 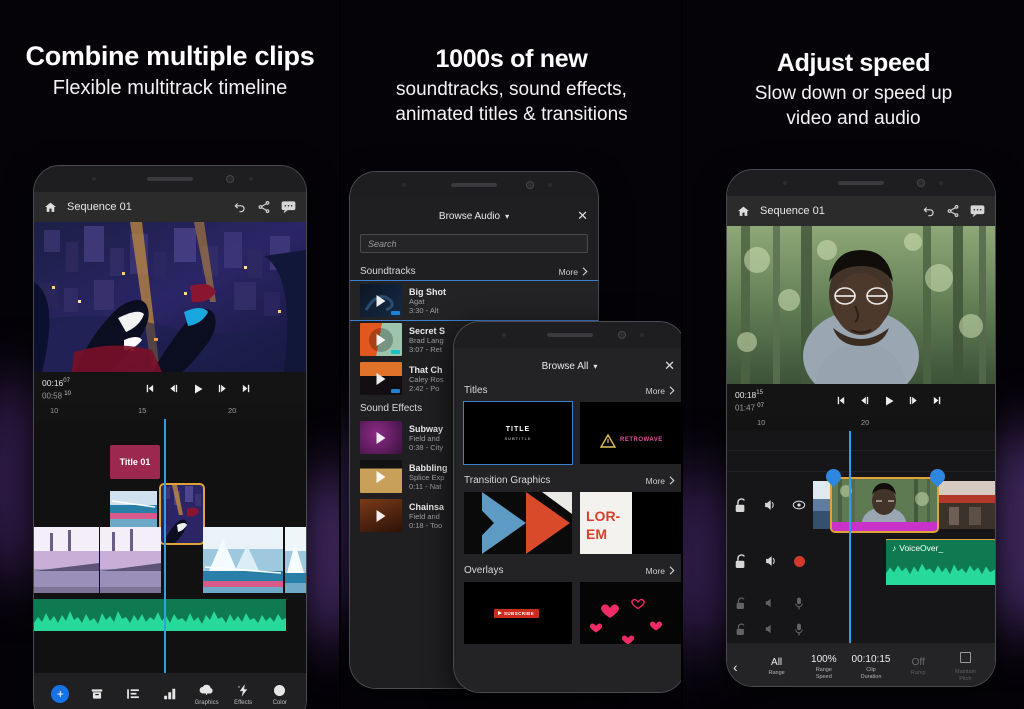 I want to click on transitions-card-row: LOR- EM, so click(x=568, y=525).